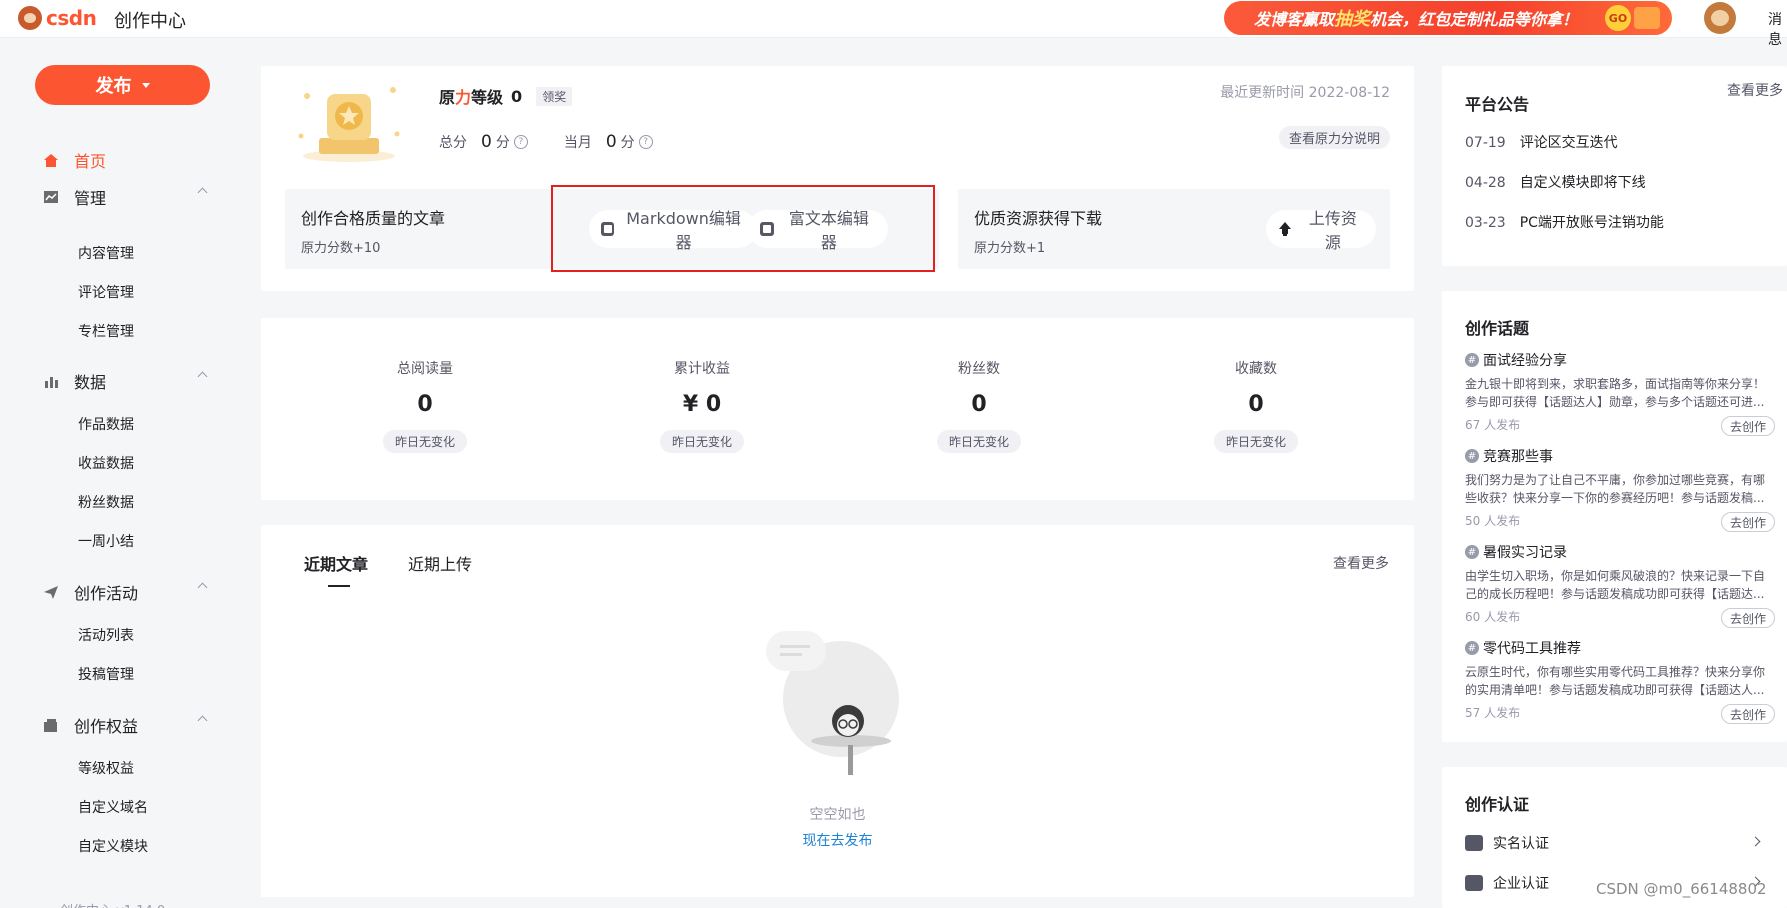  I want to click on sidebar-item-income-data: 收益数据, so click(106, 463).